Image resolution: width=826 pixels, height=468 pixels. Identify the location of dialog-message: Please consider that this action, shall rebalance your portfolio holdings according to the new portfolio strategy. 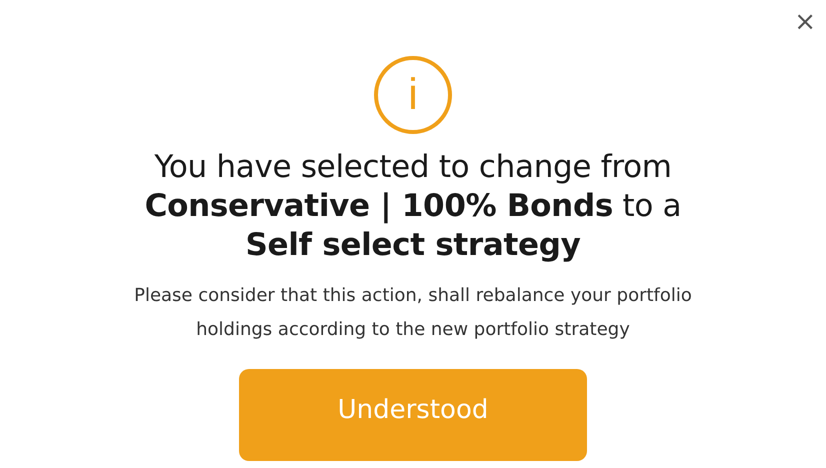
(413, 313).